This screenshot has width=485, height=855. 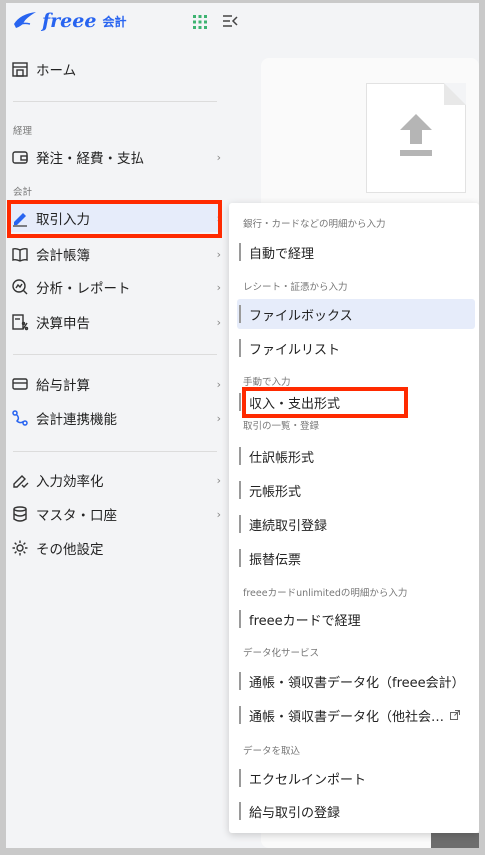 I want to click on sidebar-item-order-expense: 発注・経費・支払 ›, so click(x=116, y=157).